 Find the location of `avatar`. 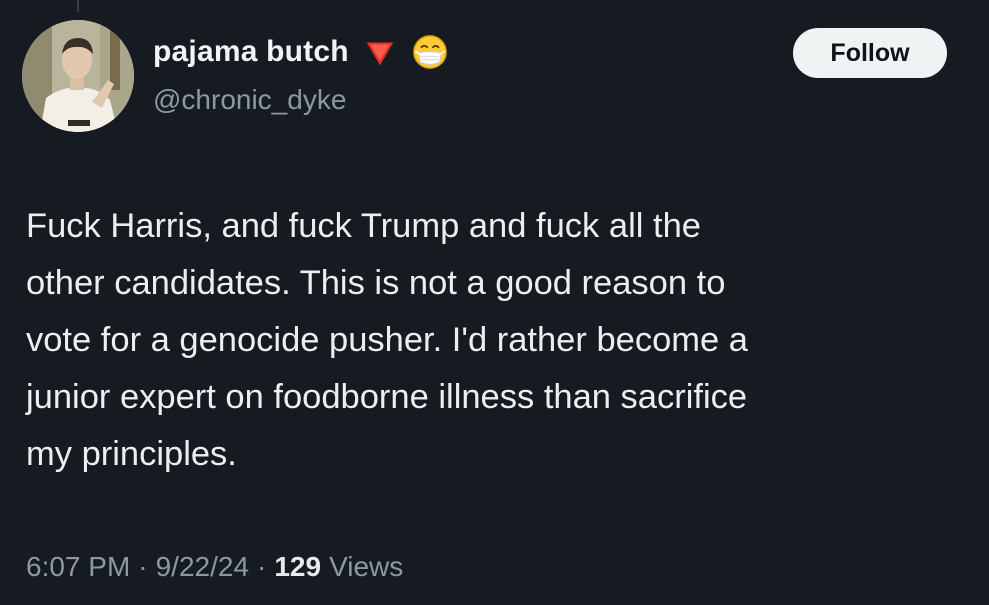

avatar is located at coordinates (78, 76).